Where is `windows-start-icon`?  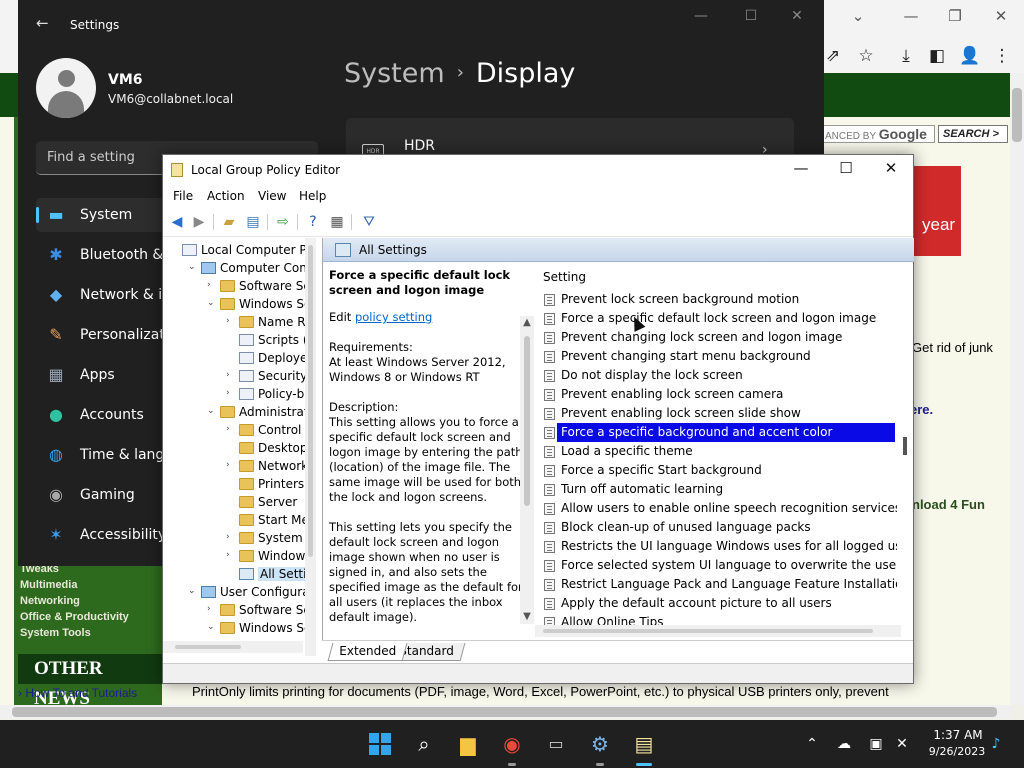 windows-start-icon is located at coordinates (380, 744).